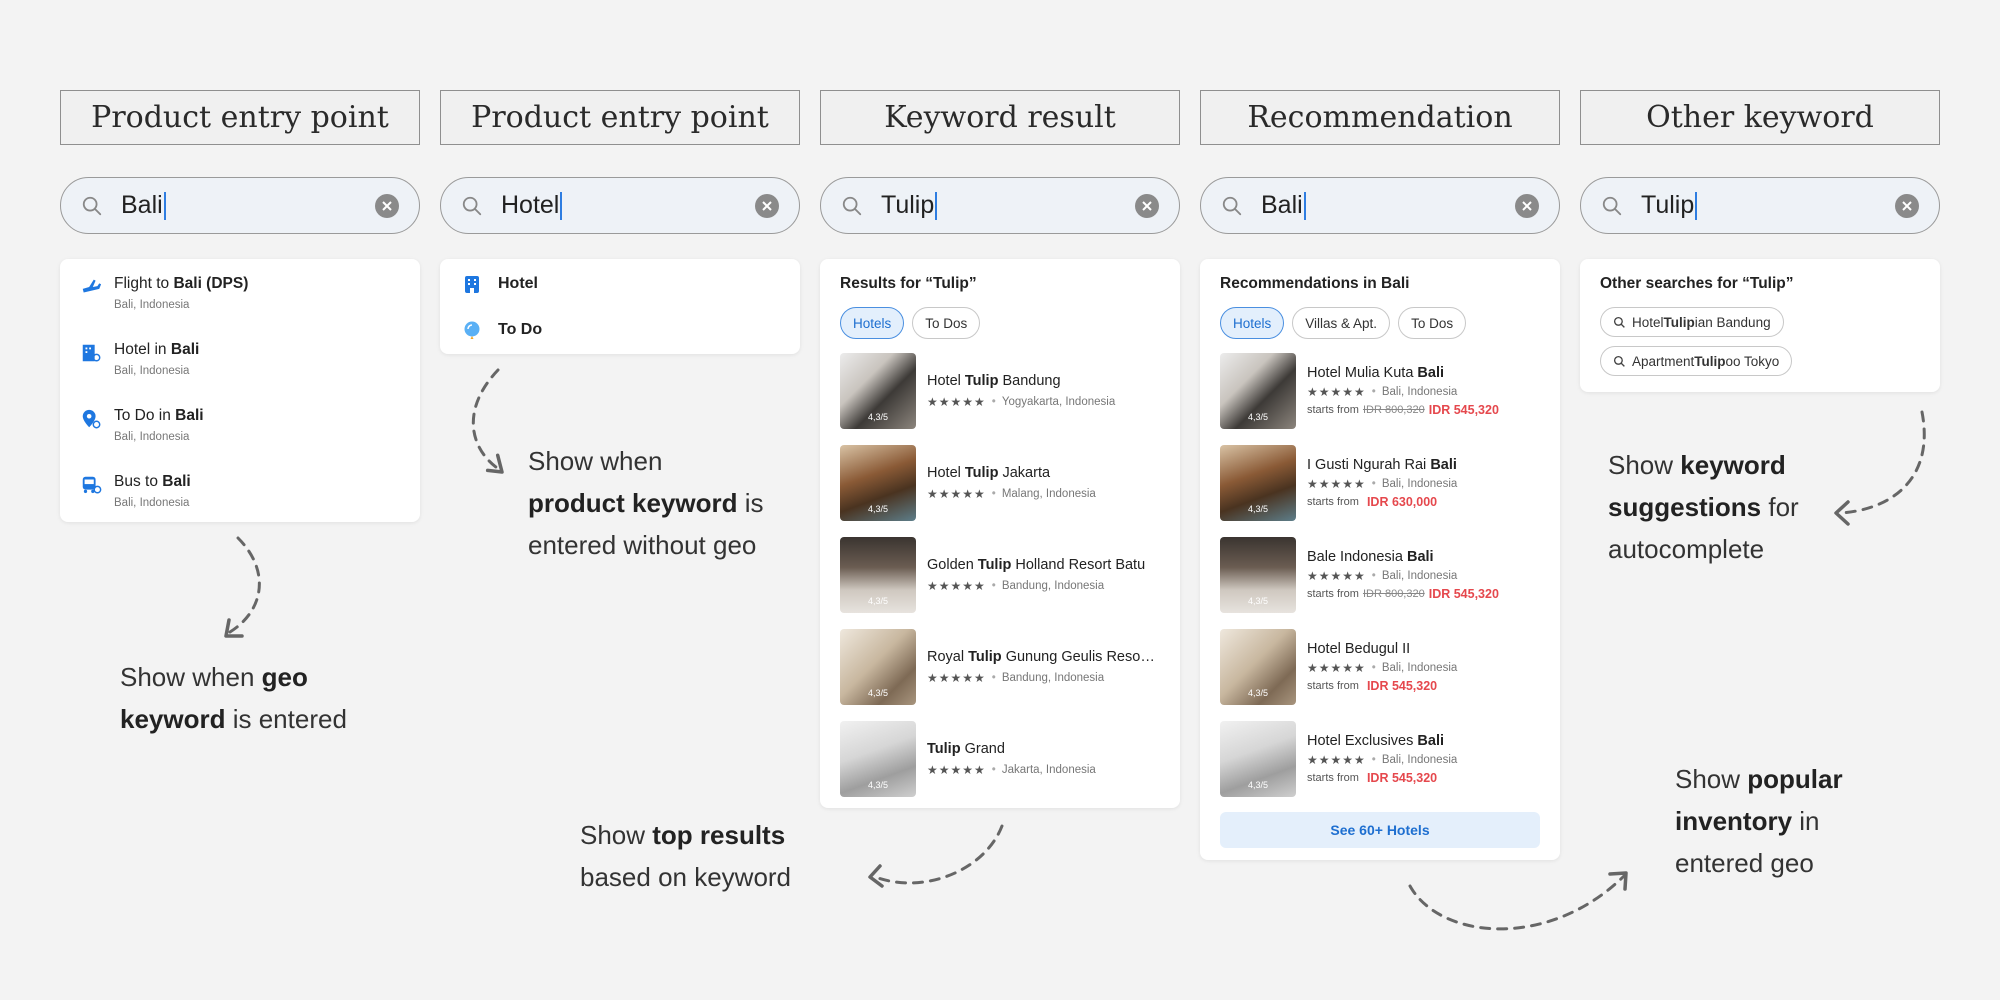 This screenshot has height=1000, width=2000. I want to click on arrowhead-top-results, so click(876, 876).